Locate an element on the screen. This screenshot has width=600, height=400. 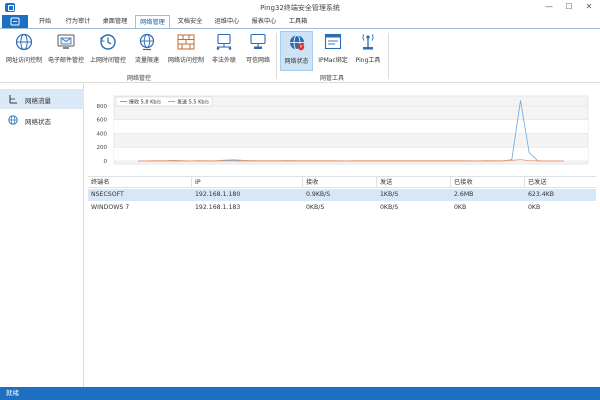
url-access-control-button: 网址访问控制 is located at coordinates (24, 51).